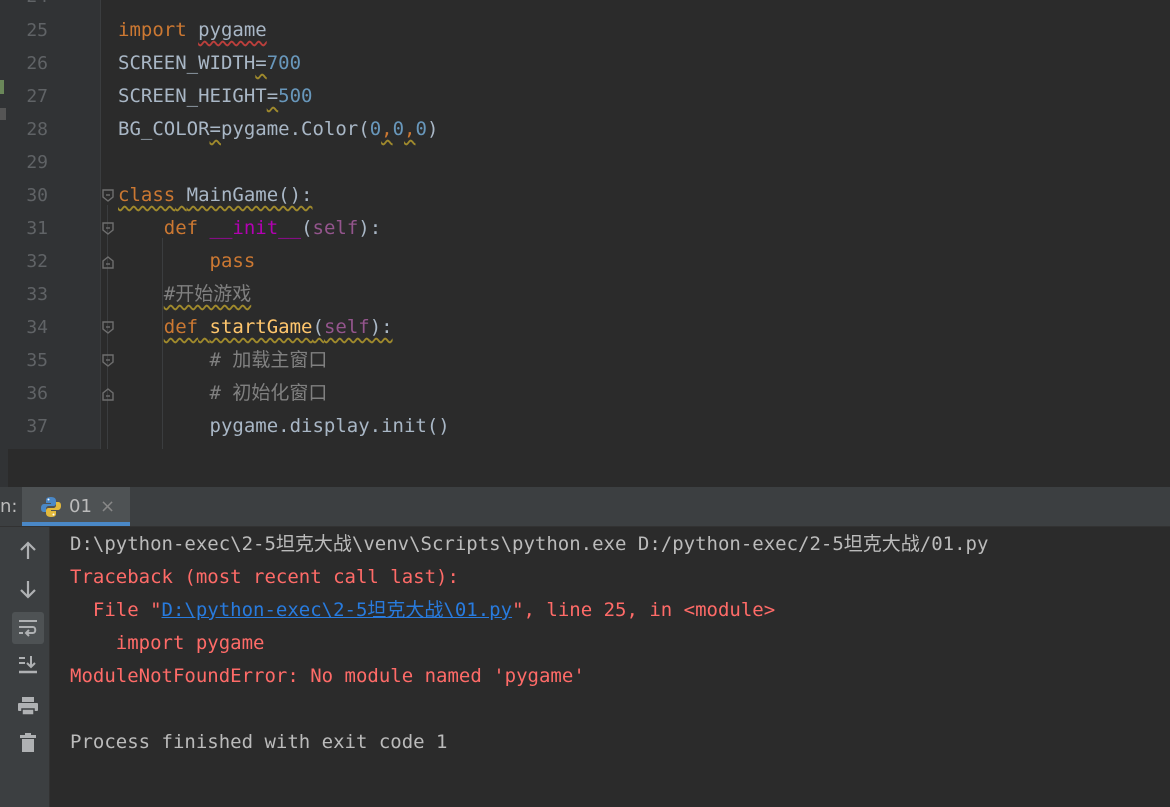  Describe the element at coordinates (585, 426) in the screenshot. I see `code-line: 37 pygame.display.init()` at that location.